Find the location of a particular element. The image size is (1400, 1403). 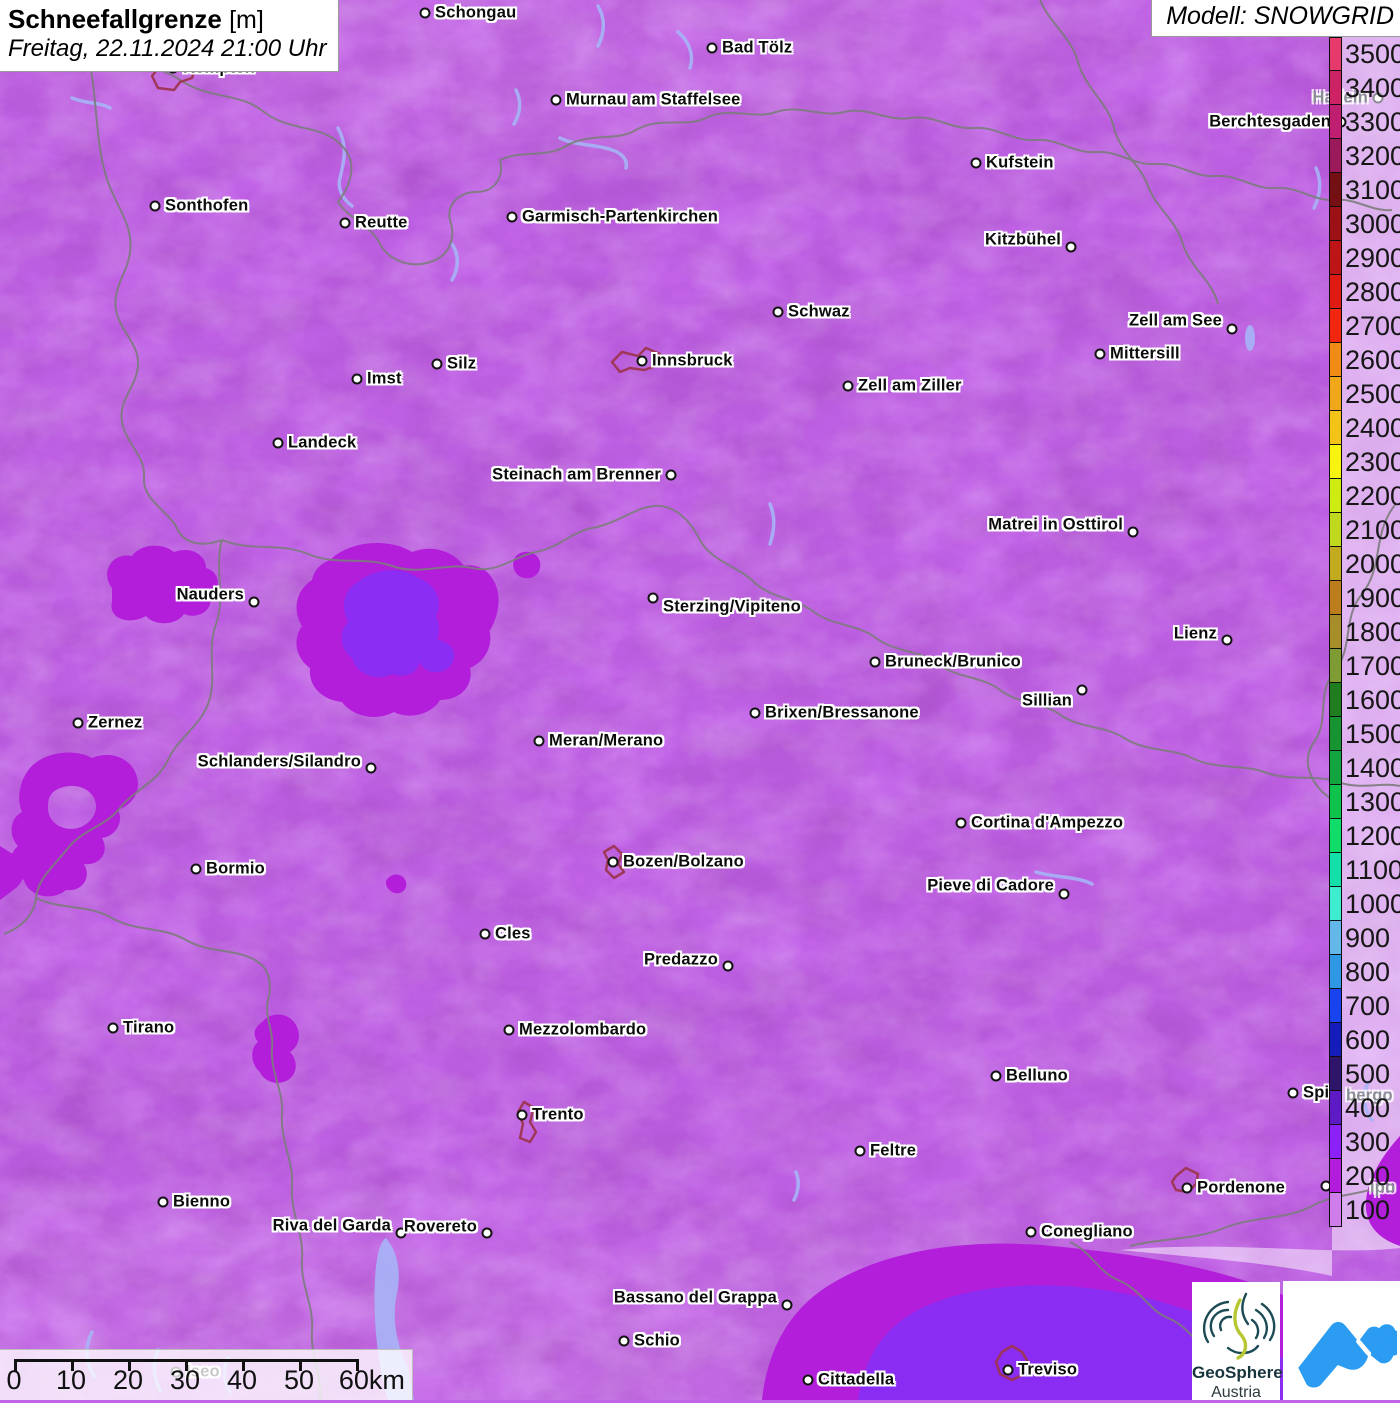

colorbar-tick-label: 100 is located at coordinates (1368, 1209).